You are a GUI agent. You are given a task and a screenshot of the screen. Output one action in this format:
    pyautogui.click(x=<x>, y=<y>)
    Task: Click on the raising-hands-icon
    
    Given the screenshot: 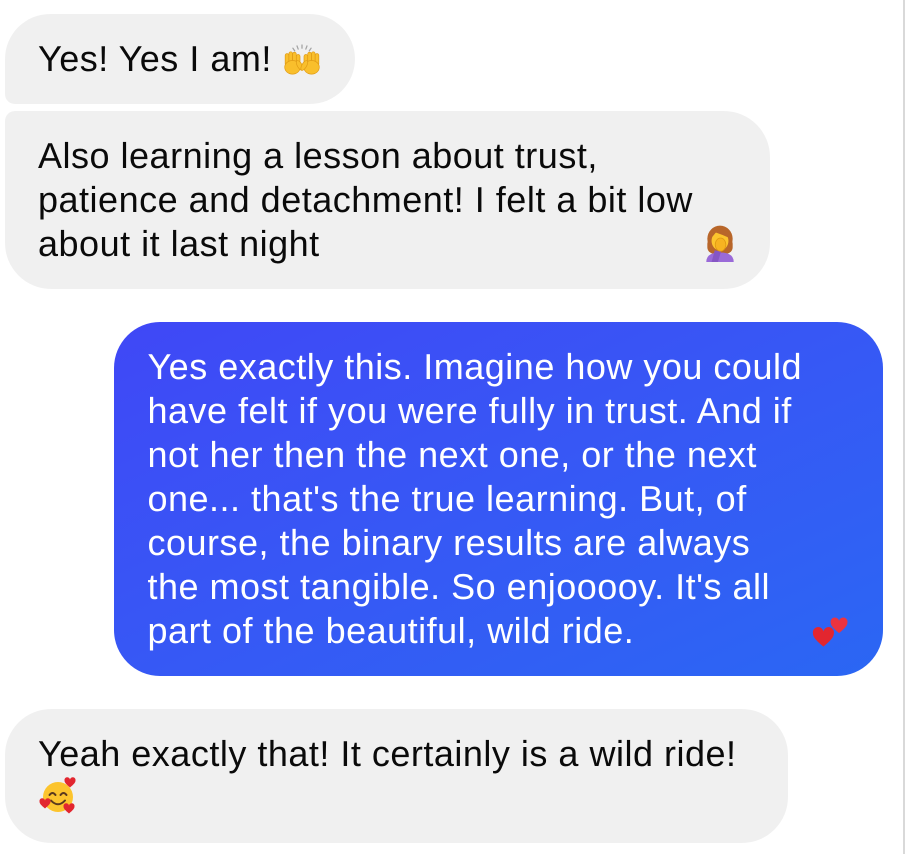 What is the action you would take?
    pyautogui.click(x=302, y=60)
    